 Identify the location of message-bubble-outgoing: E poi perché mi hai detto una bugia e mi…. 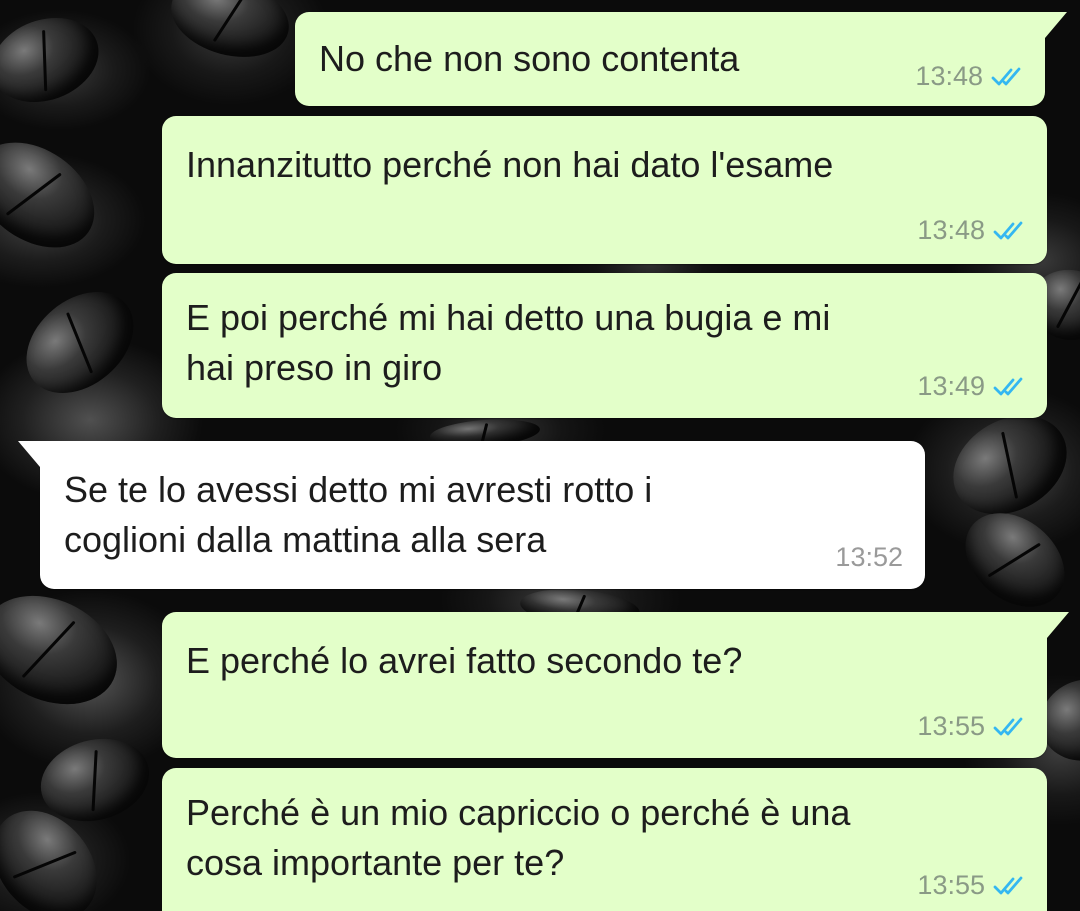
(604, 345).